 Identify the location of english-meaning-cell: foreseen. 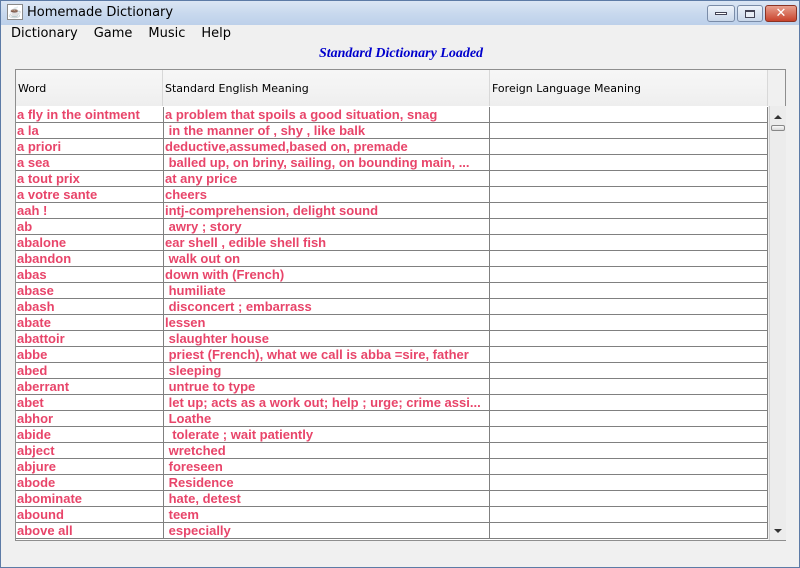
(327, 466).